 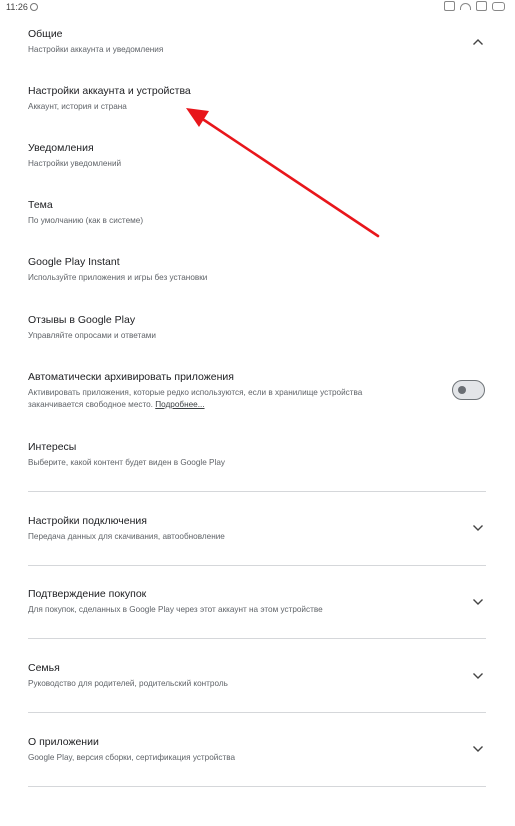 I want to click on setting-title: Автоматически архивировать приложения, so click(x=131, y=377).